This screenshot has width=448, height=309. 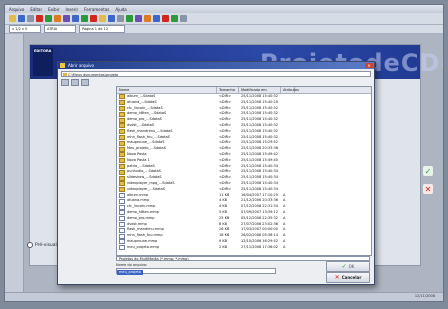 I want to click on path-field: C:\Meus documentos\projeto, so click(x=216, y=74).